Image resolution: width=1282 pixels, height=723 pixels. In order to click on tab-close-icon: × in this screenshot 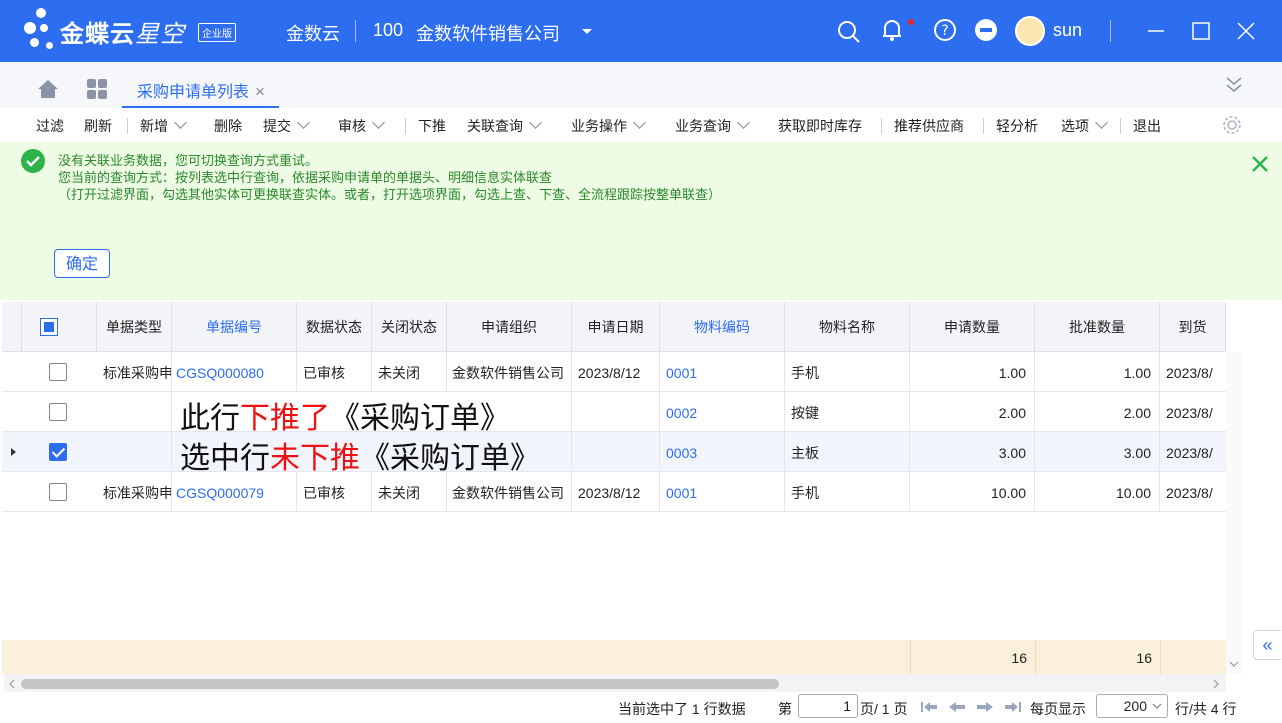, I will do `click(260, 91)`.